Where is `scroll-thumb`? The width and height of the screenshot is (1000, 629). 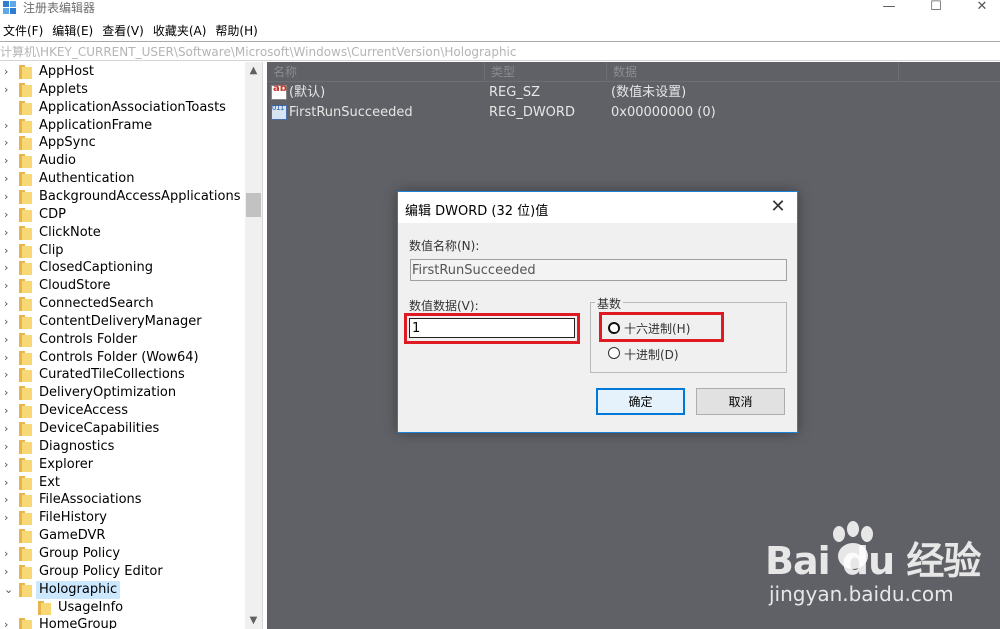 scroll-thumb is located at coordinates (253, 205).